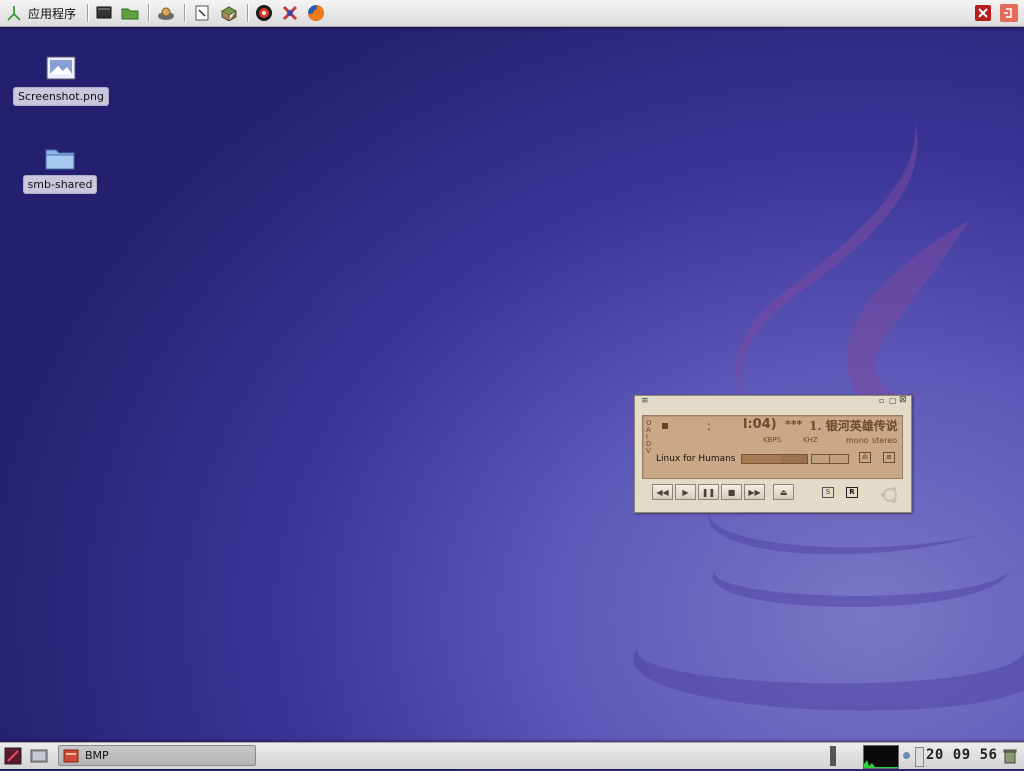 This screenshot has width=1024, height=771. I want to click on eject-button: ⏏, so click(783, 492).